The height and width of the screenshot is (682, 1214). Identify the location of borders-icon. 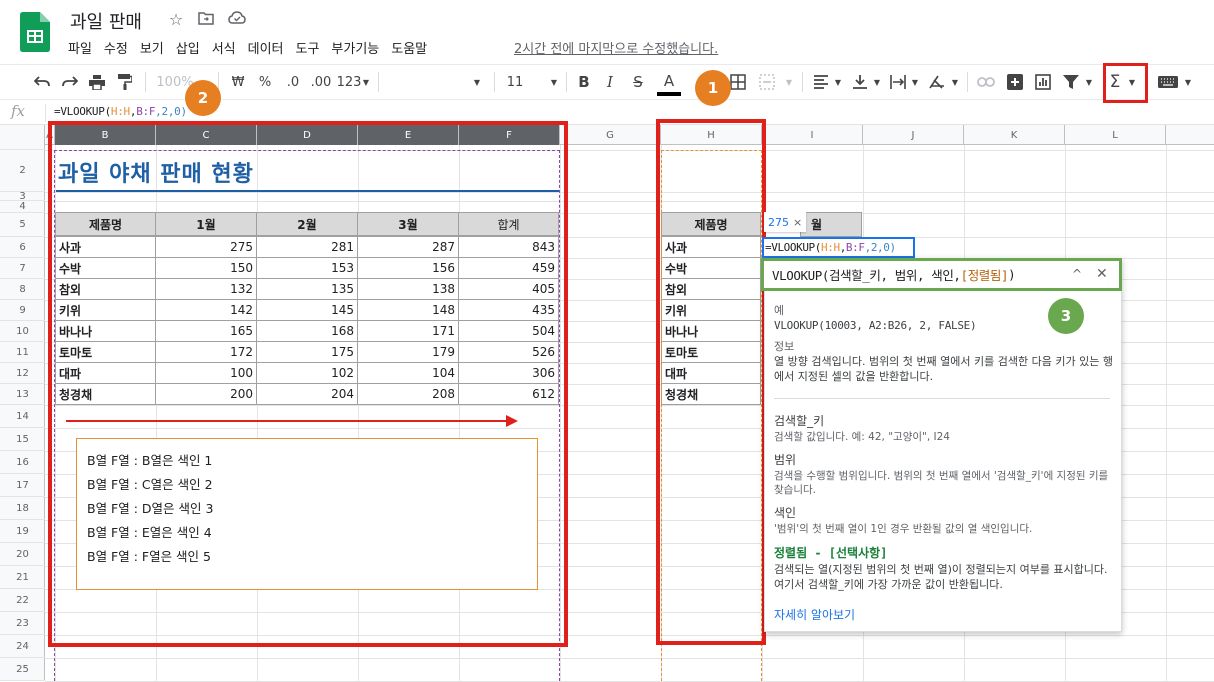
(738, 82).